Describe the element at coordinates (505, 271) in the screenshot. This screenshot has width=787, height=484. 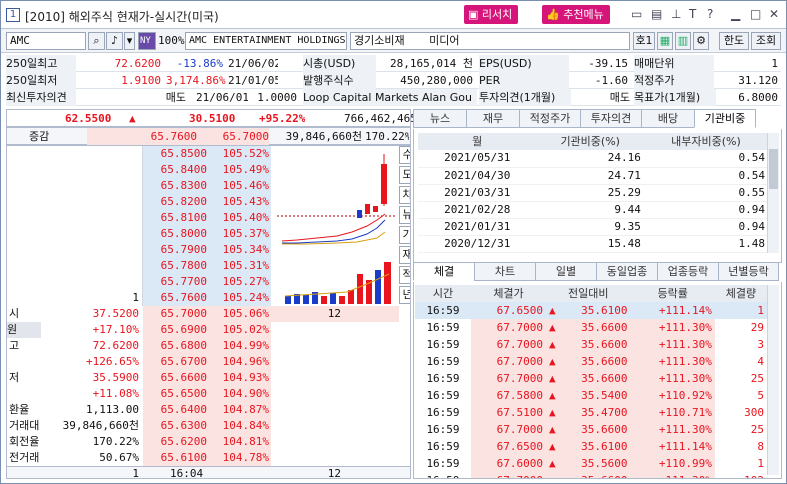
I see `tab-bottom: 차트` at that location.